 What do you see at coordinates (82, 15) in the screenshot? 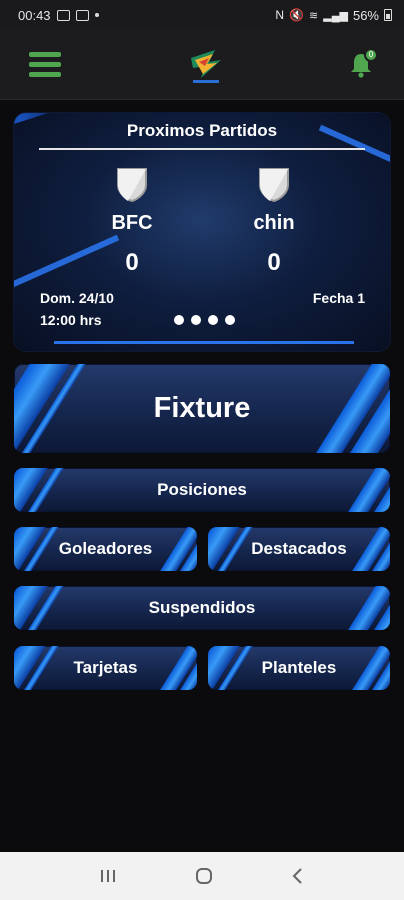
I see `app-notification-icon` at bounding box center [82, 15].